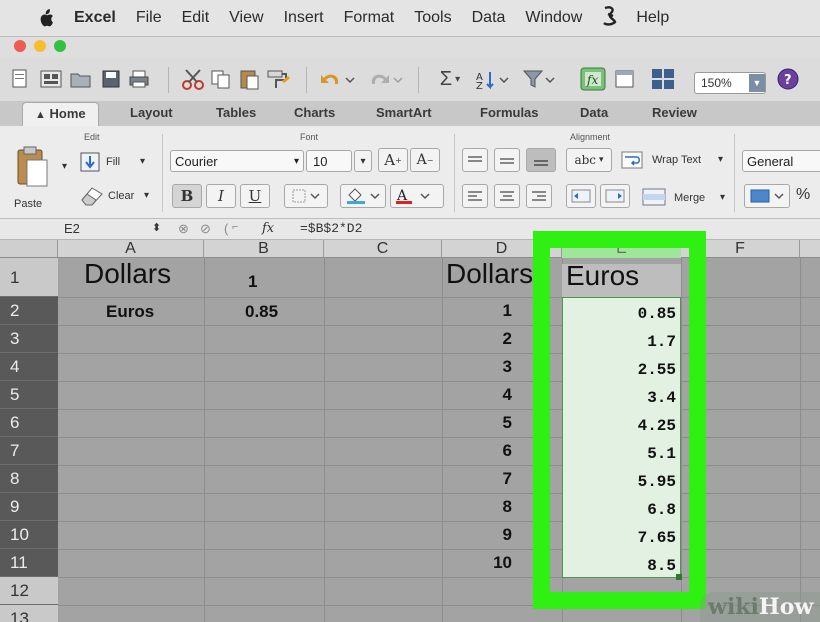  I want to click on font-name-select: Courier ▾, so click(237, 161).